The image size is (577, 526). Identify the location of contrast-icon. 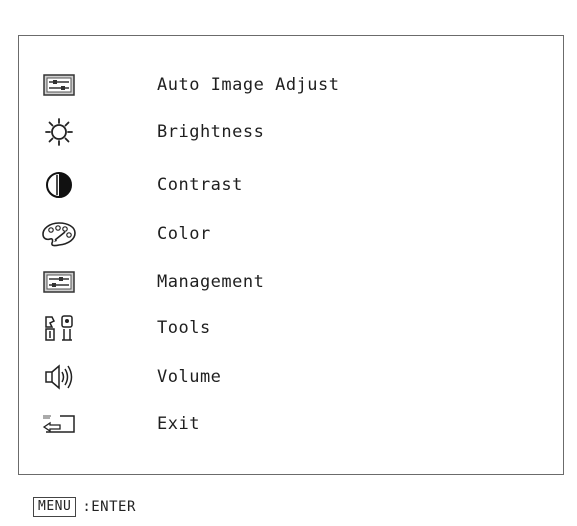
(59, 185).